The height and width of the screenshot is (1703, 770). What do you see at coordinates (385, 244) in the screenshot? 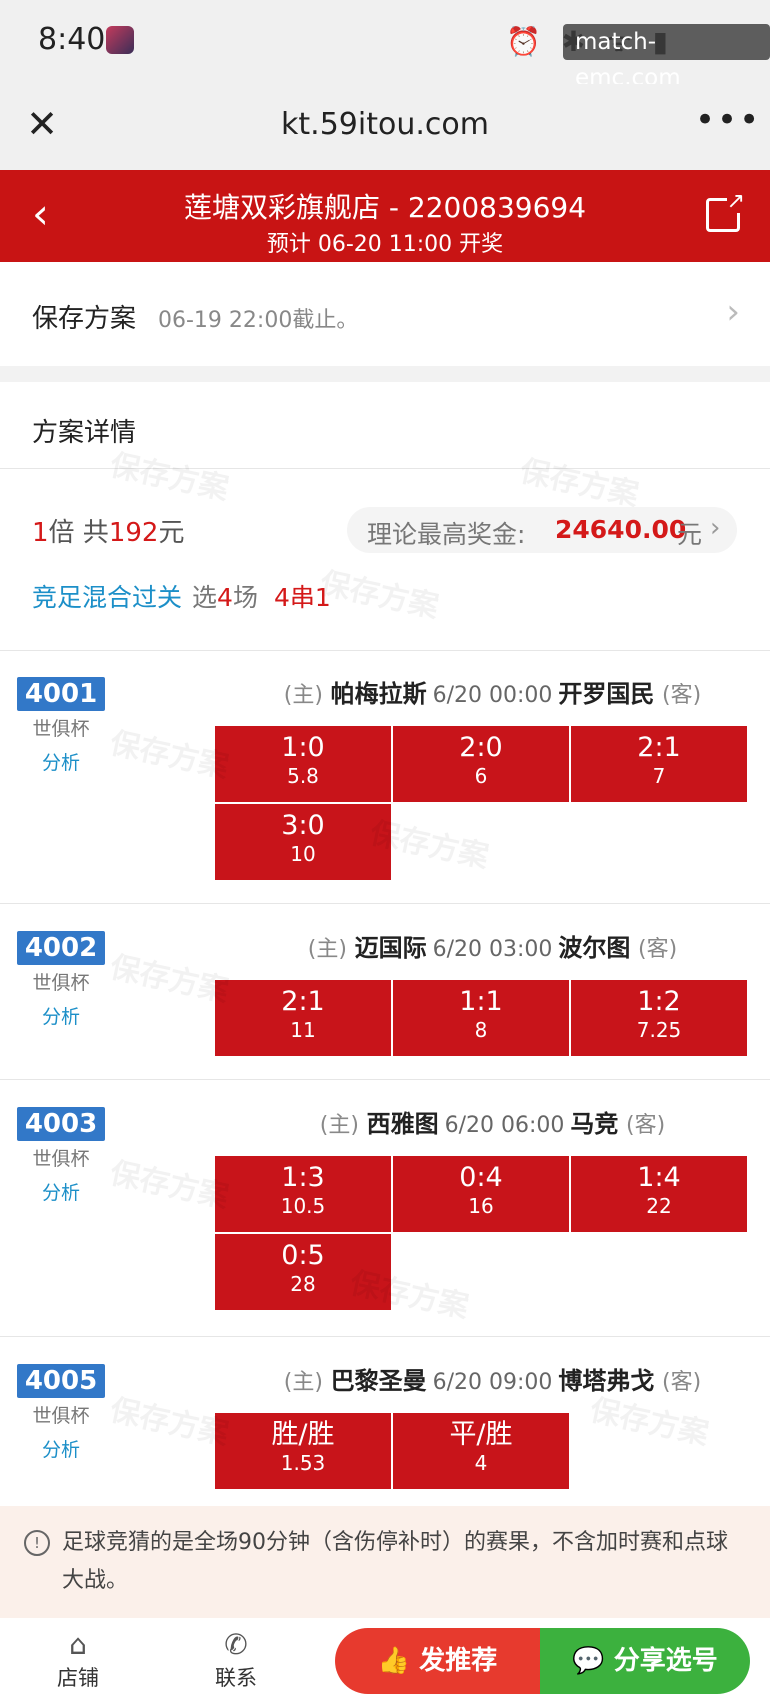
I see `draw-time: 预计 06-20 11:00 开奖` at bounding box center [385, 244].